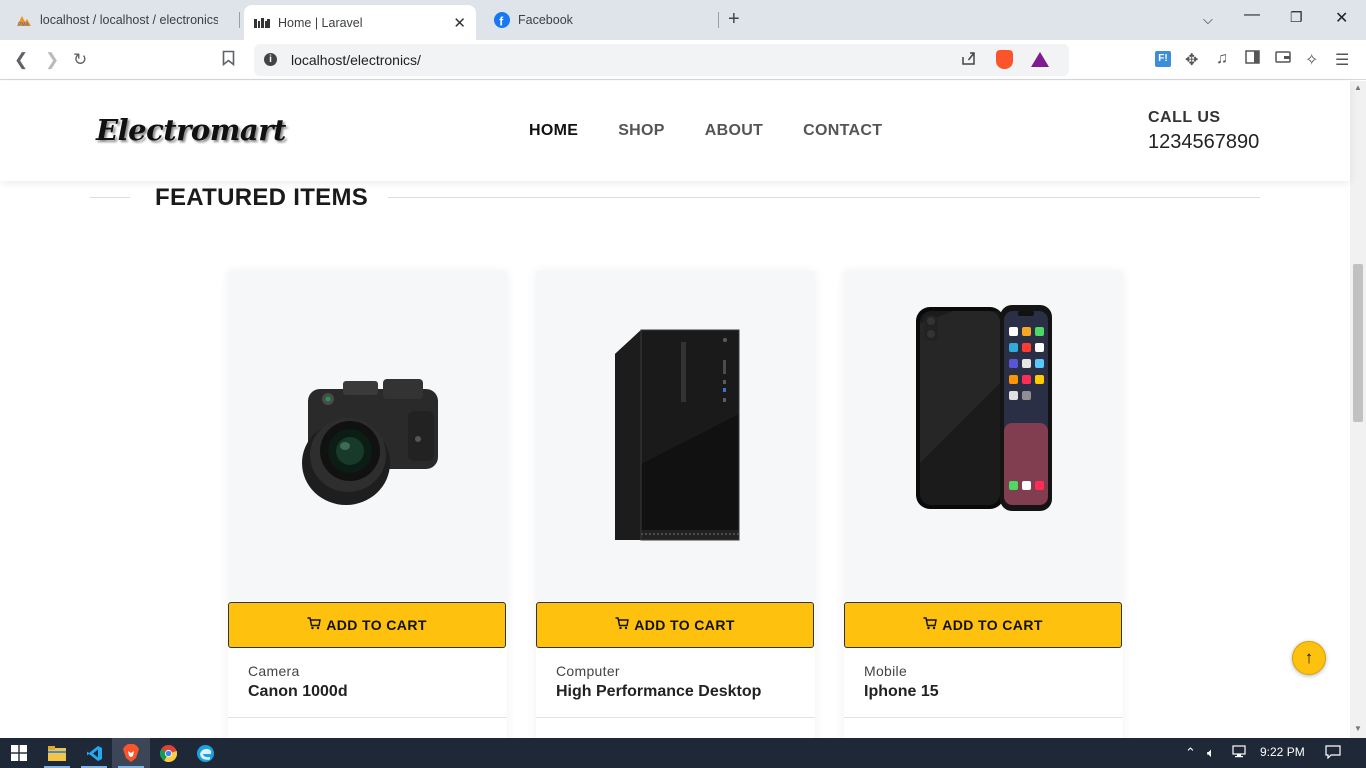 The width and height of the screenshot is (1366, 768). Describe the element at coordinates (1341, 18) in the screenshot. I see `close-window-icon: ✕` at that location.